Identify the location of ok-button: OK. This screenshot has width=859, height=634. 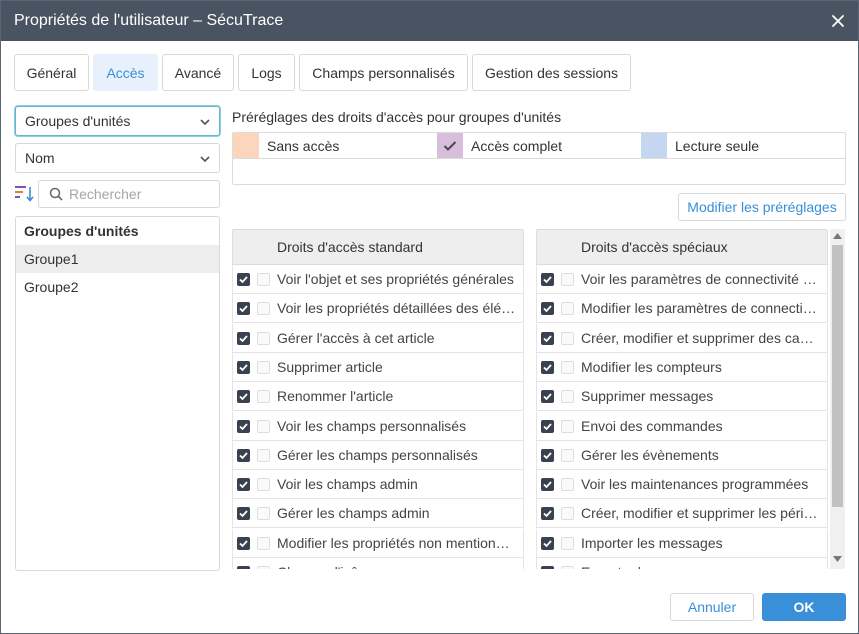
(804, 607).